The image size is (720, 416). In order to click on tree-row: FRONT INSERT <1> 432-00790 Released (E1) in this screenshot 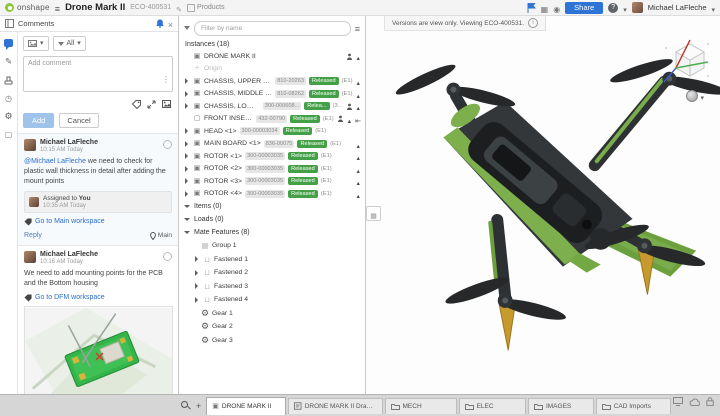, I will do `click(272, 119)`.